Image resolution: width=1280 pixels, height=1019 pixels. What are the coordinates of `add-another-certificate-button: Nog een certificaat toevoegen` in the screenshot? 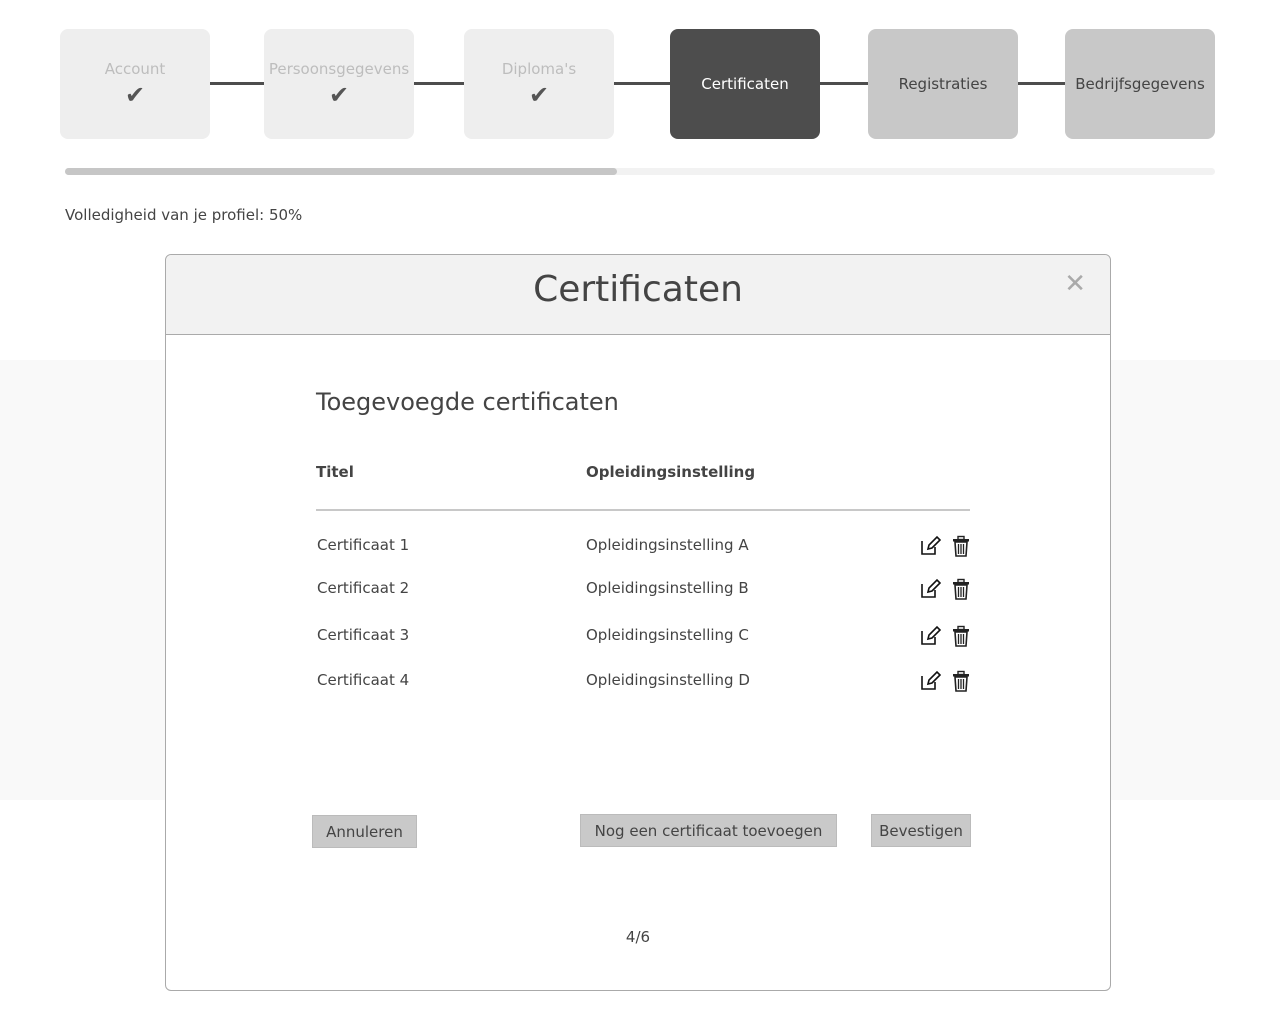 It's located at (708, 830).